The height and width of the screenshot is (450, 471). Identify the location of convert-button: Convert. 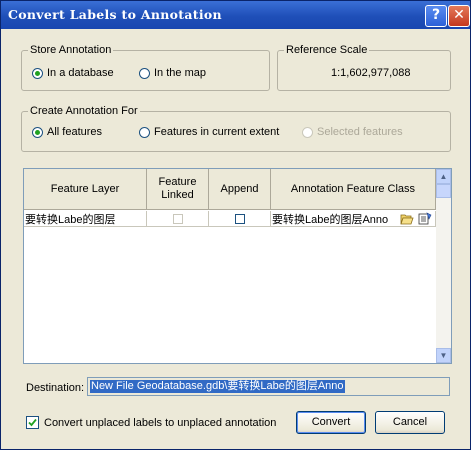
(331, 422).